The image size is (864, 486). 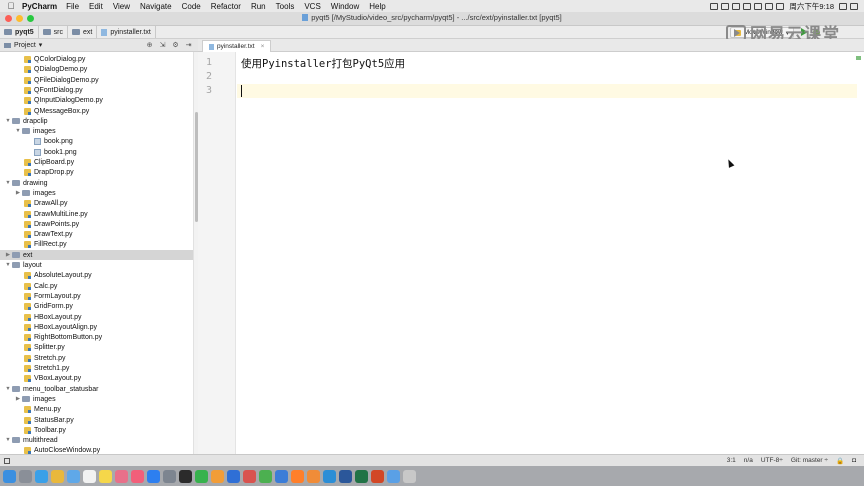 What do you see at coordinates (323, 63) in the screenshot?
I see `code-line: 使用Pyinstaller打包PyQt5应用` at bounding box center [323, 63].